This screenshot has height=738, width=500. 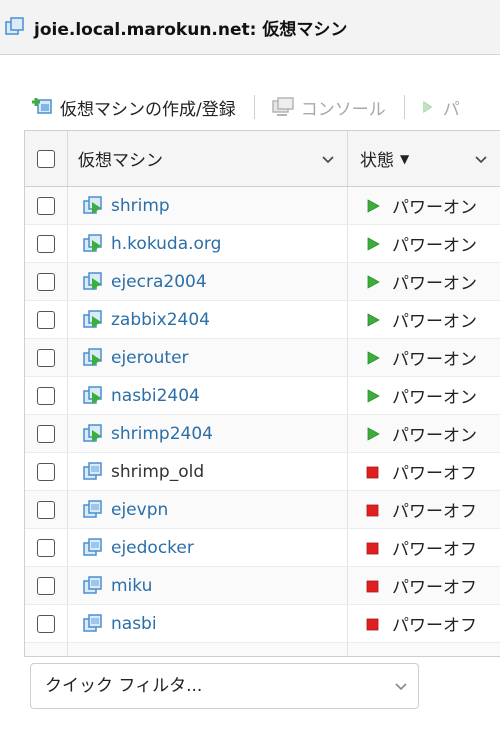 What do you see at coordinates (159, 282) in the screenshot?
I see `vm-name-link: ejecra2004` at bounding box center [159, 282].